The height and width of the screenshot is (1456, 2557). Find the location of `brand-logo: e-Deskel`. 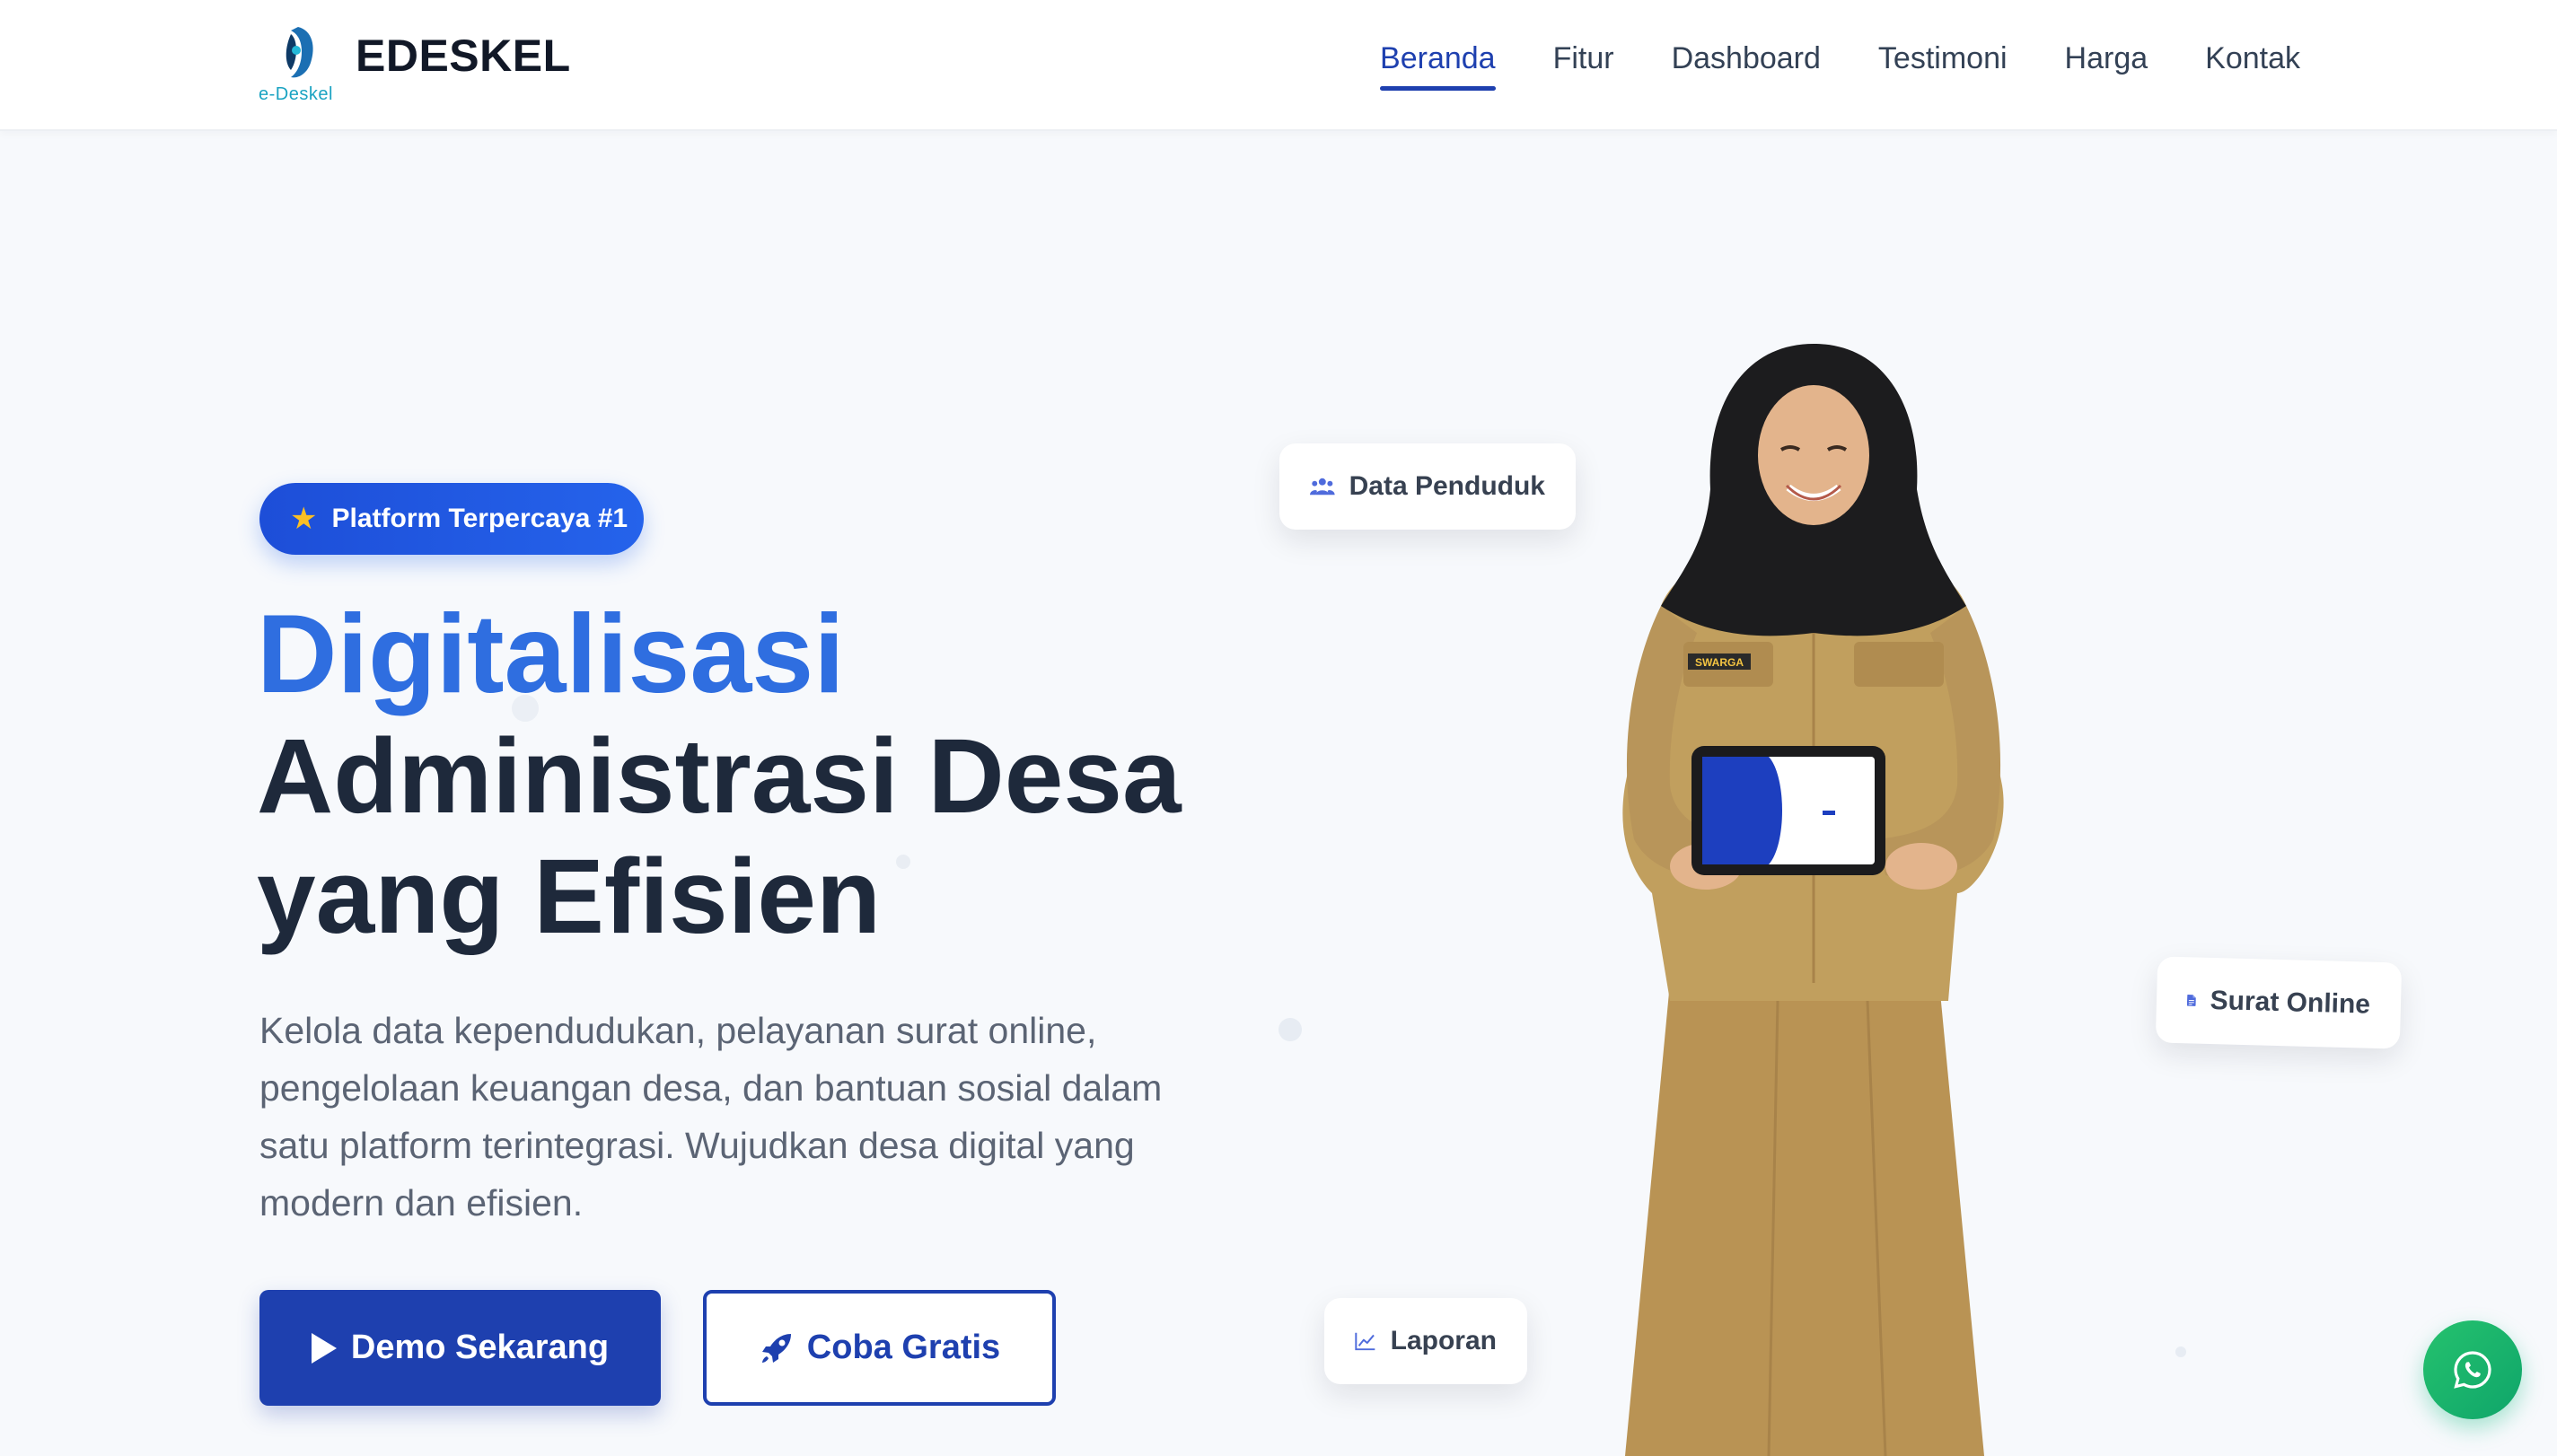

brand-logo: e-Deskel is located at coordinates (298, 64).